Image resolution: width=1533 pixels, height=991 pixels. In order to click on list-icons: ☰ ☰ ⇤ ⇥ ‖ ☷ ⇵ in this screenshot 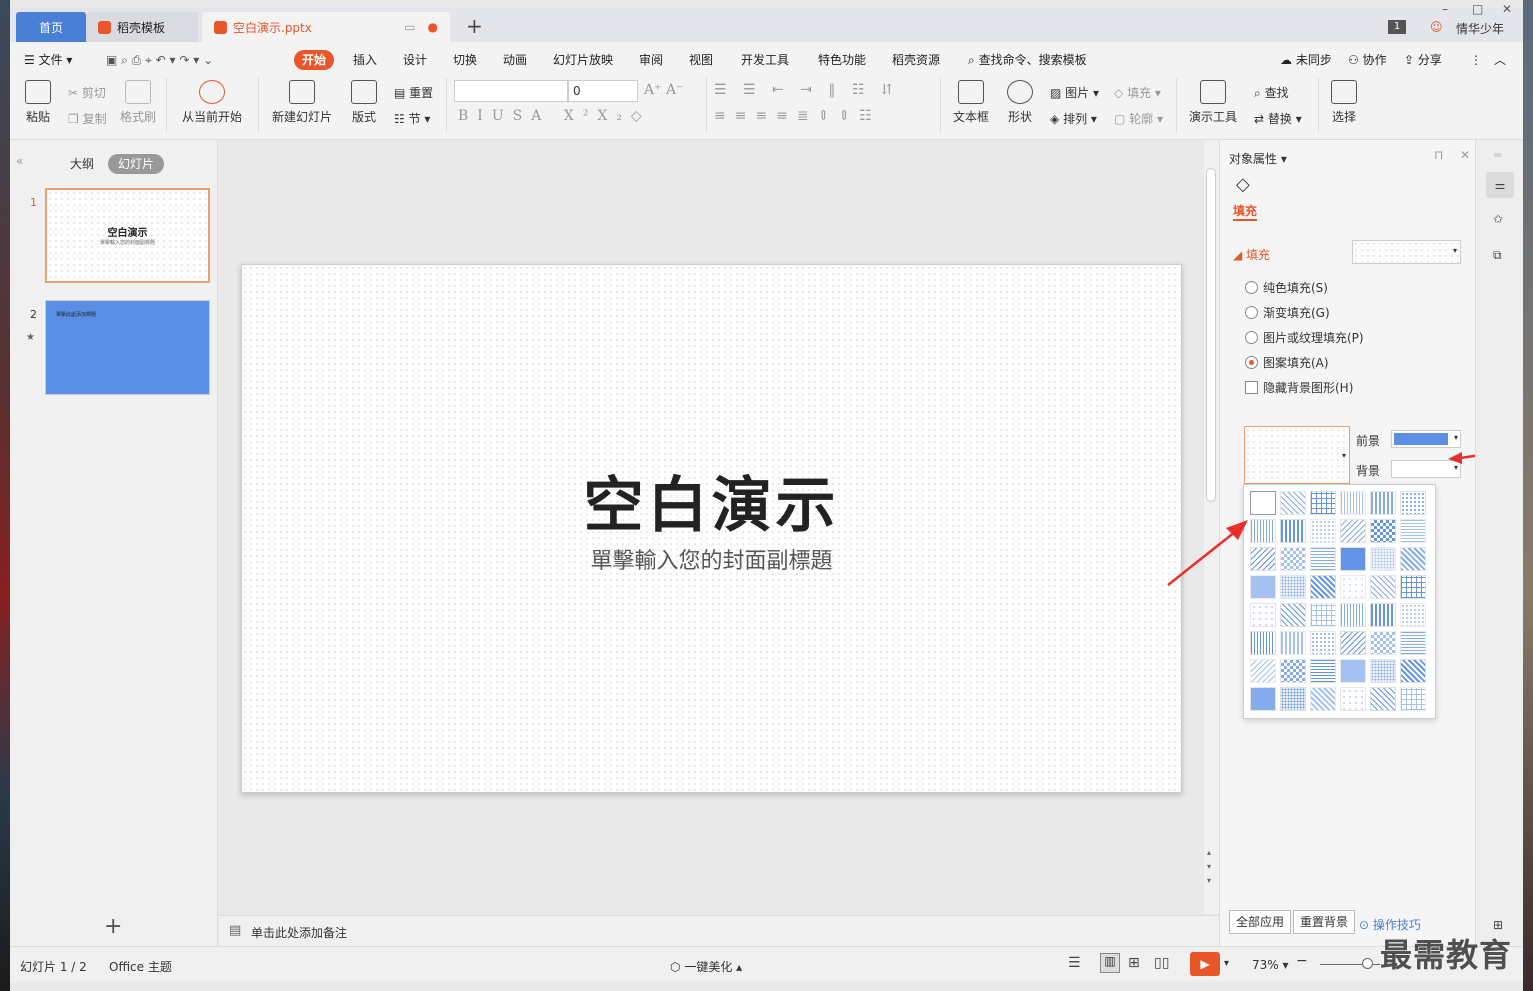, I will do `click(806, 90)`.